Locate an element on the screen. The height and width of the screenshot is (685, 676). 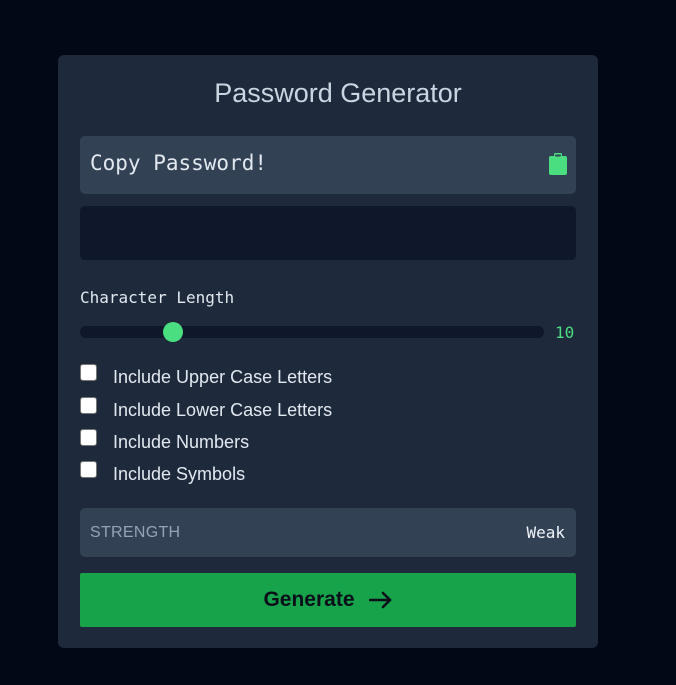
lowercase-label: Include Lower Case Letters is located at coordinates (222, 410).